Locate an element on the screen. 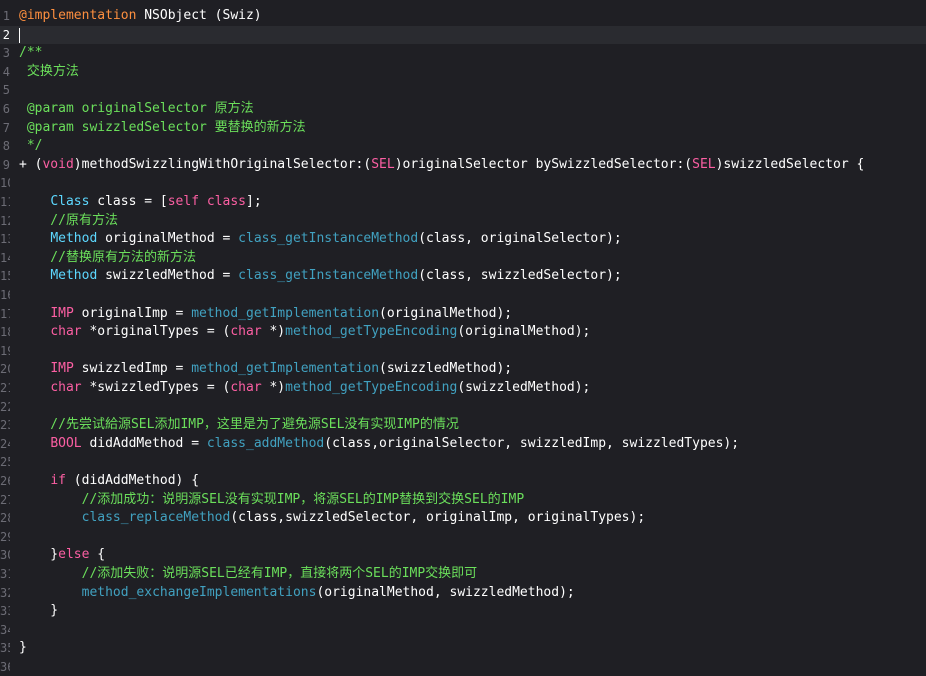 The height and width of the screenshot is (676, 926). code-line: 5 is located at coordinates (463, 90).